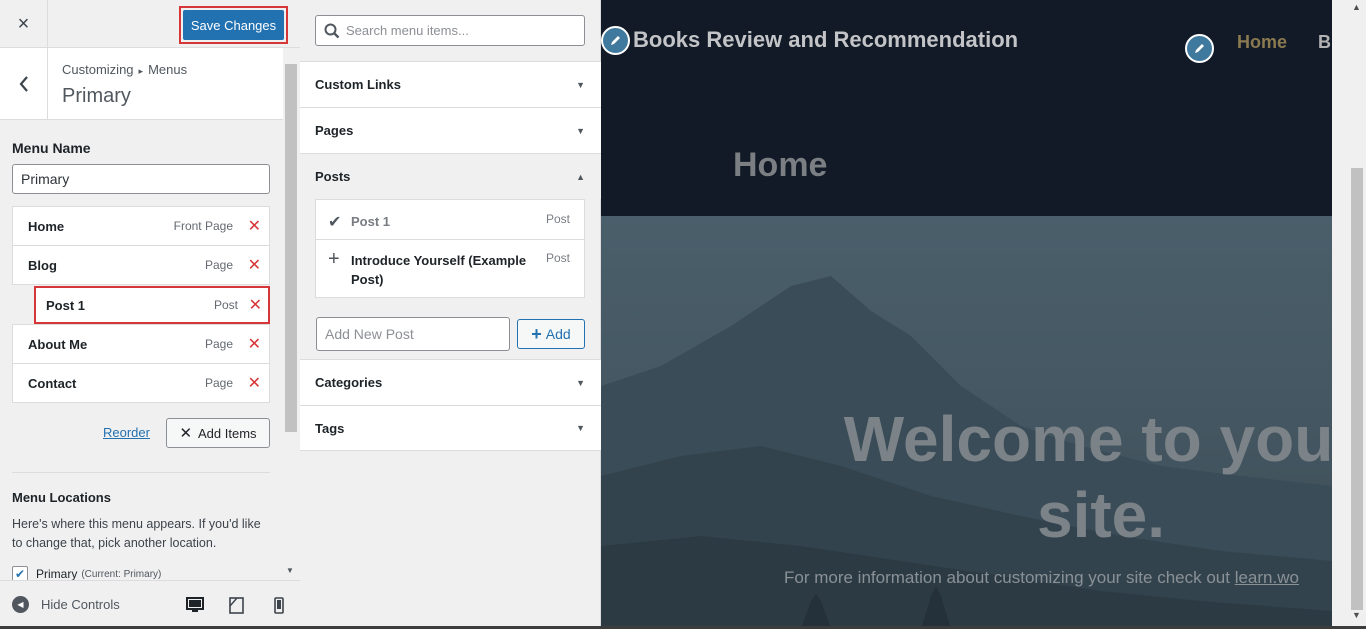 The width and height of the screenshot is (1366, 629). Describe the element at coordinates (20, 604) in the screenshot. I see `collapse-icon: ◀` at that location.